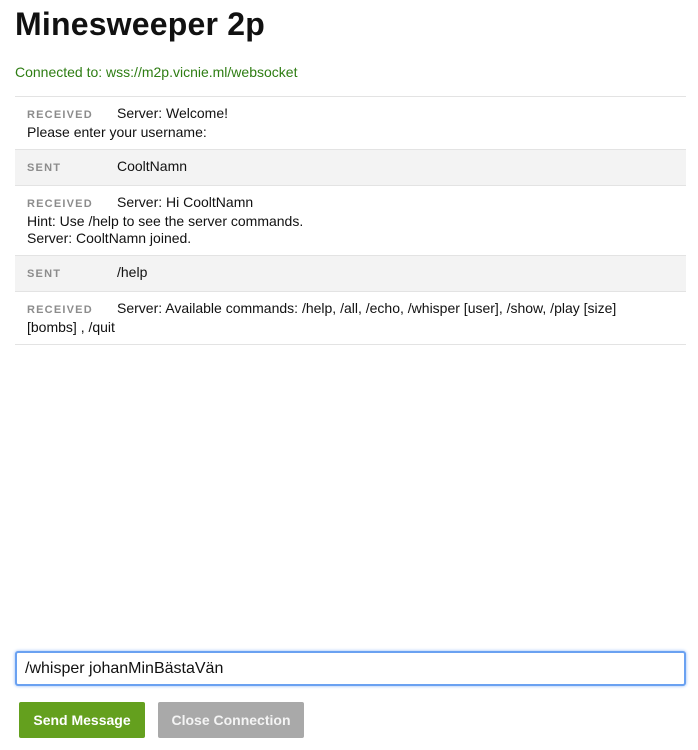 This screenshot has height=750, width=698. What do you see at coordinates (140, 24) in the screenshot?
I see `page-title: Minesweeper 2p` at bounding box center [140, 24].